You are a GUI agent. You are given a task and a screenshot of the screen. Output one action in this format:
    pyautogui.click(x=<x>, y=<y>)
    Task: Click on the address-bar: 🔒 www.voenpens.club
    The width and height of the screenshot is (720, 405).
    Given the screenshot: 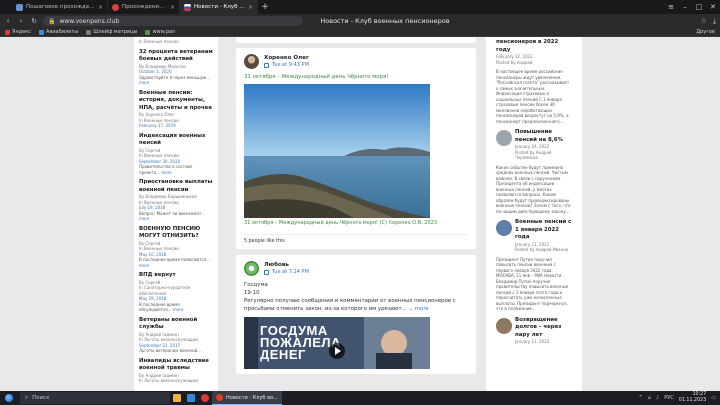 What is the action you would take?
    pyautogui.click(x=173, y=21)
    